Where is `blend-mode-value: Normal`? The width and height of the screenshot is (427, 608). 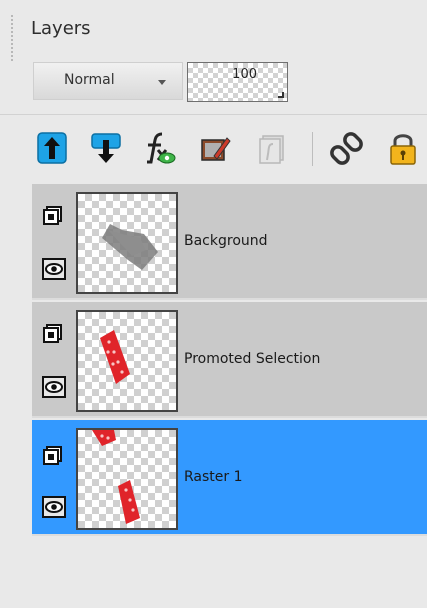
blend-mode-value: Normal is located at coordinates (89, 80).